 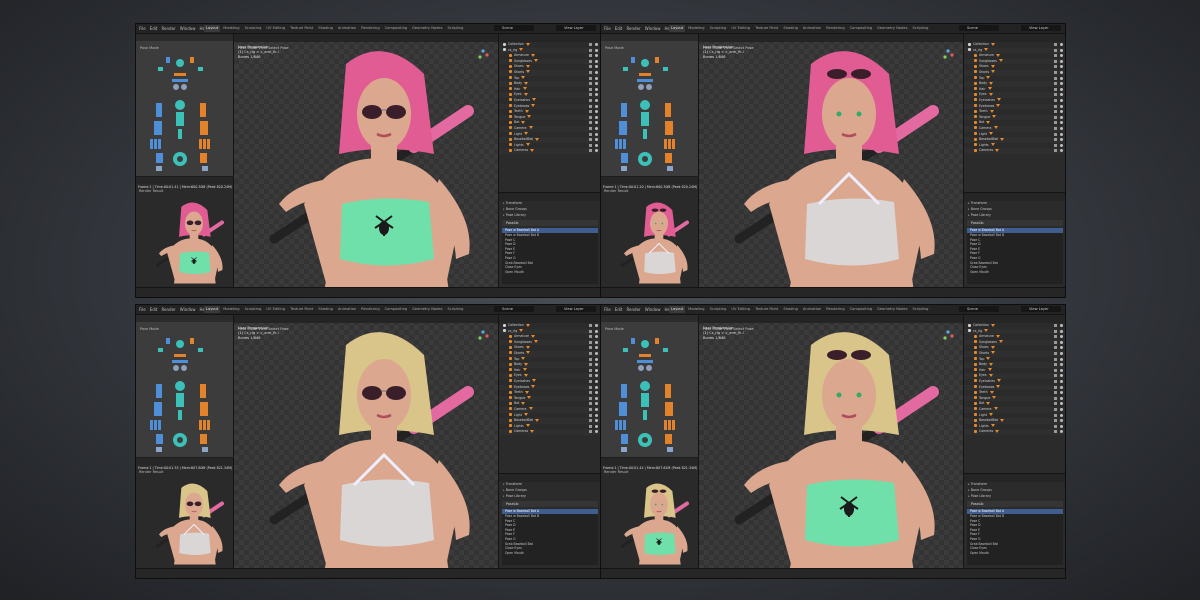 What do you see at coordinates (997, 150) in the screenshot?
I see `modifier-icon` at bounding box center [997, 150].